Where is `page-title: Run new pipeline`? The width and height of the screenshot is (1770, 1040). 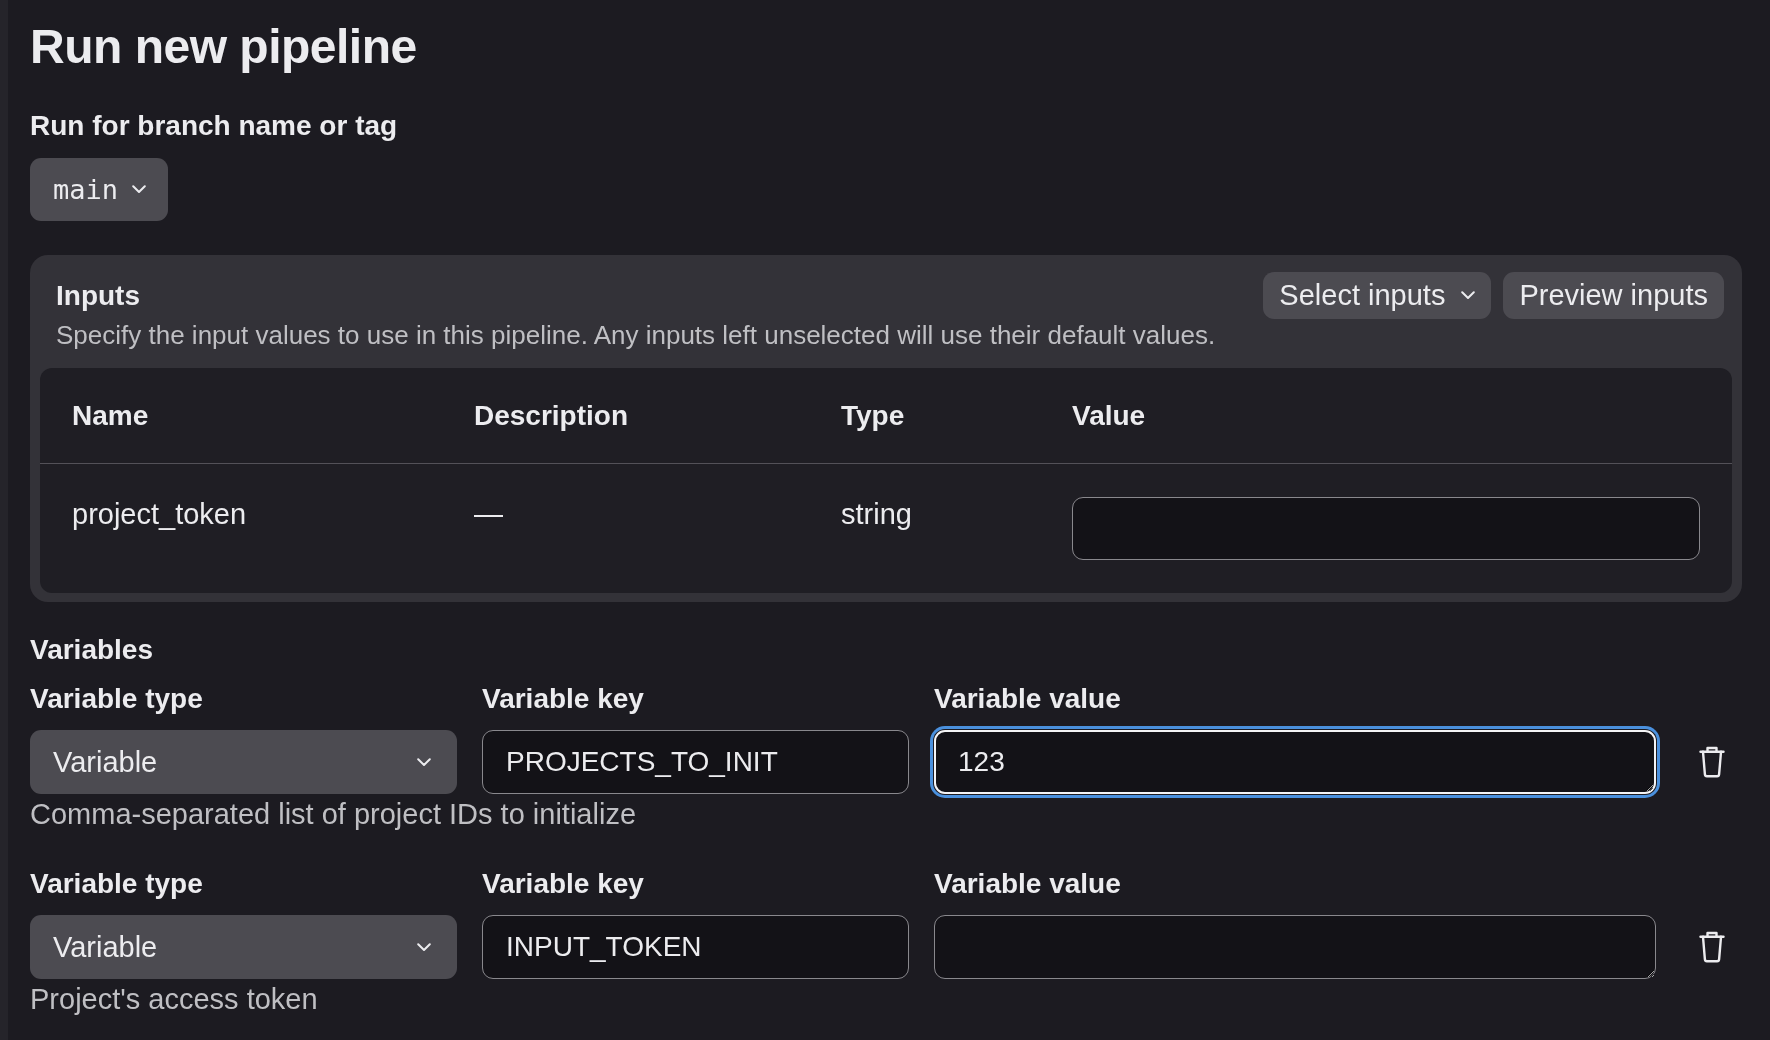
page-title: Run new pipeline is located at coordinates (224, 47).